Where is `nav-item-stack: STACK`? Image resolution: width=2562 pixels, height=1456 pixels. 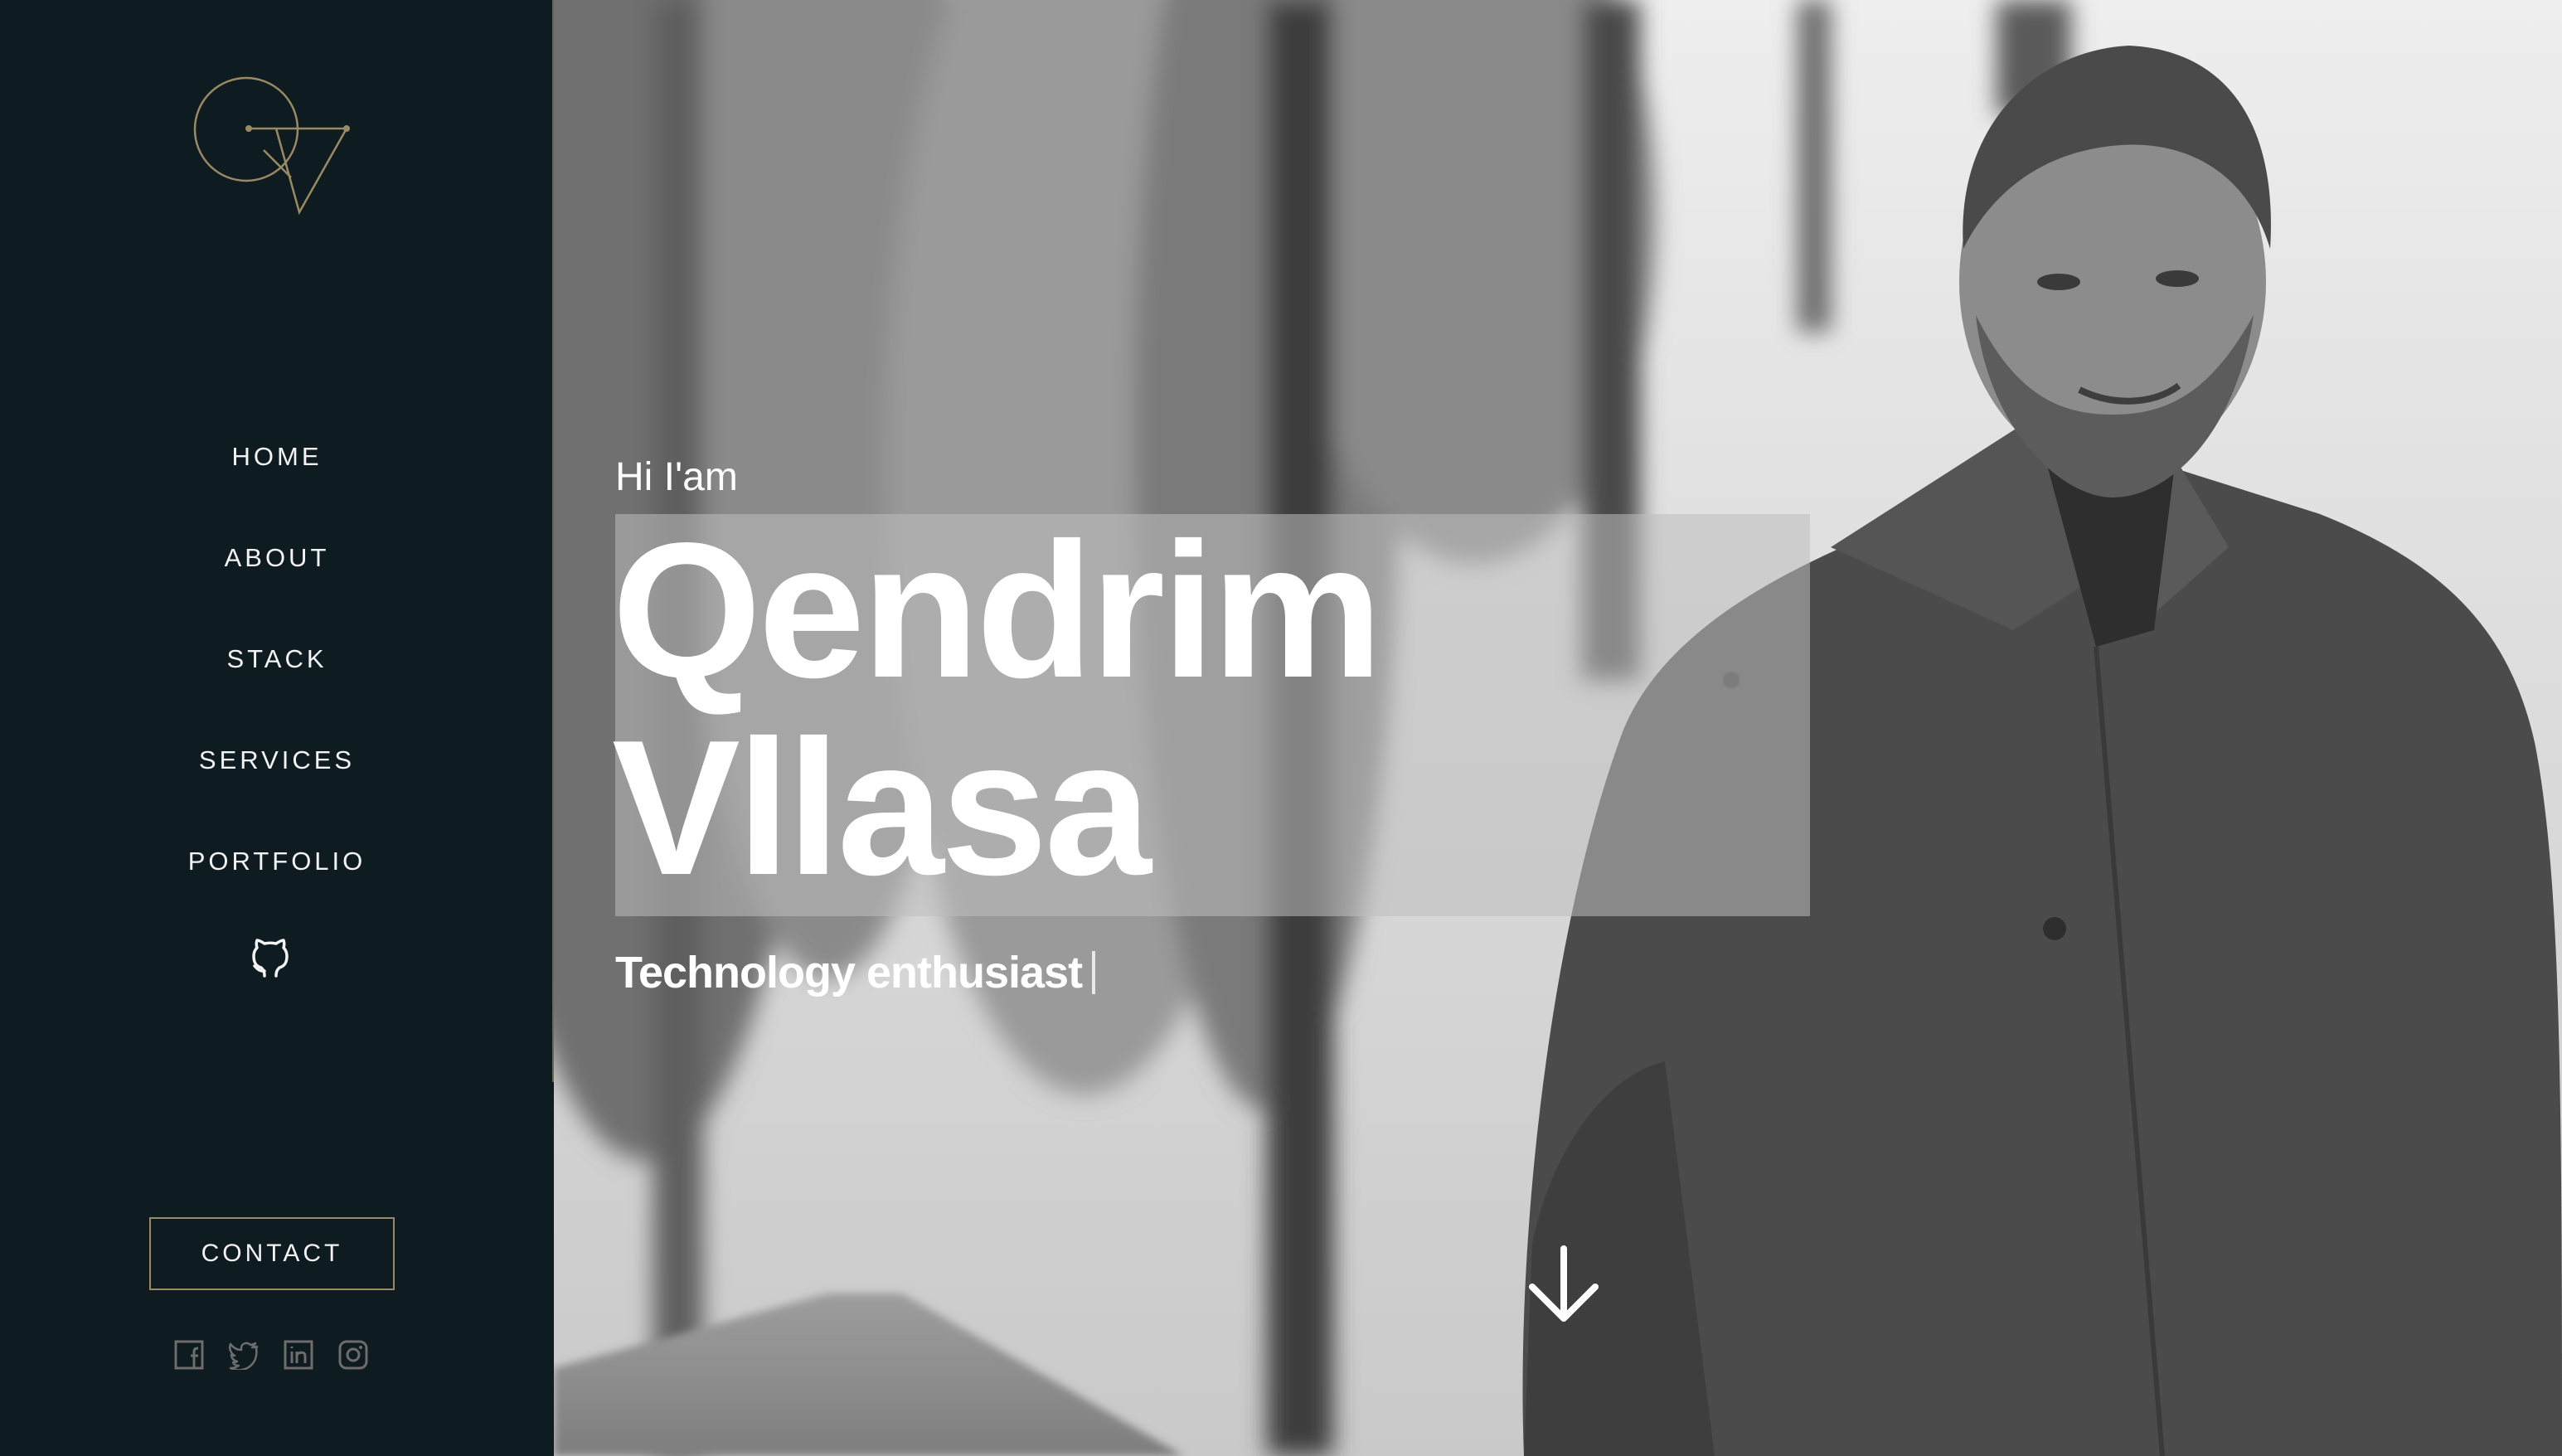
nav-item-stack: STACK is located at coordinates (277, 659).